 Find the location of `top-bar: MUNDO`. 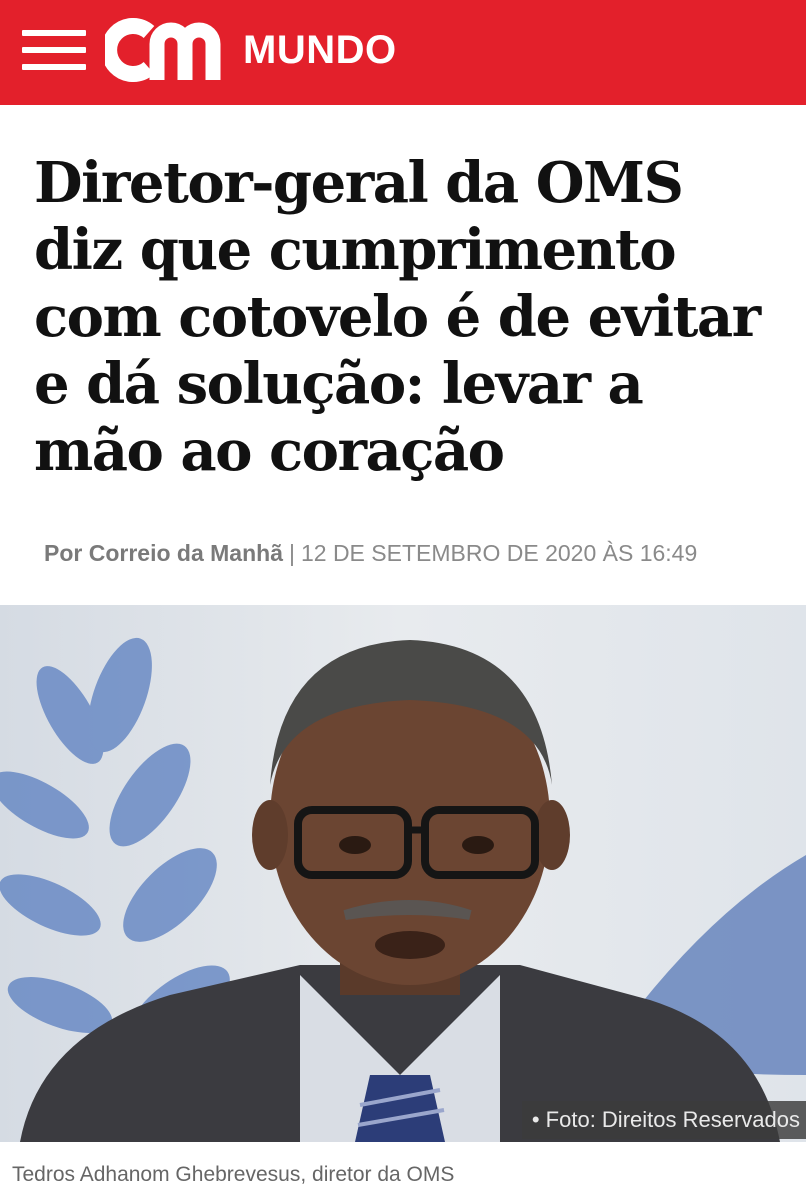

top-bar: MUNDO is located at coordinates (403, 52).